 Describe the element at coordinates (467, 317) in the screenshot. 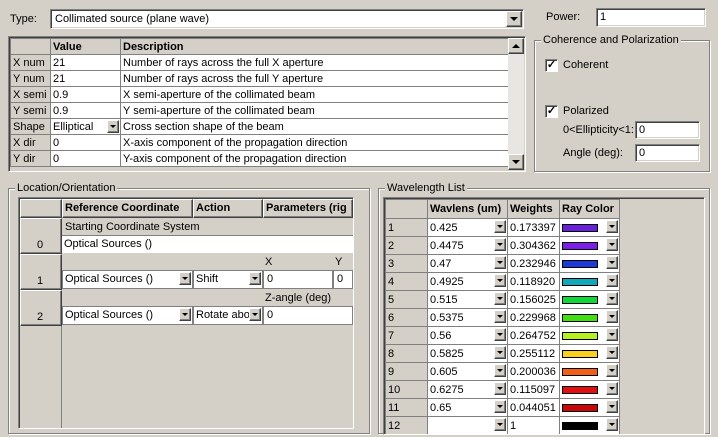

I see `wavelength-value-select: 0.5375` at that location.